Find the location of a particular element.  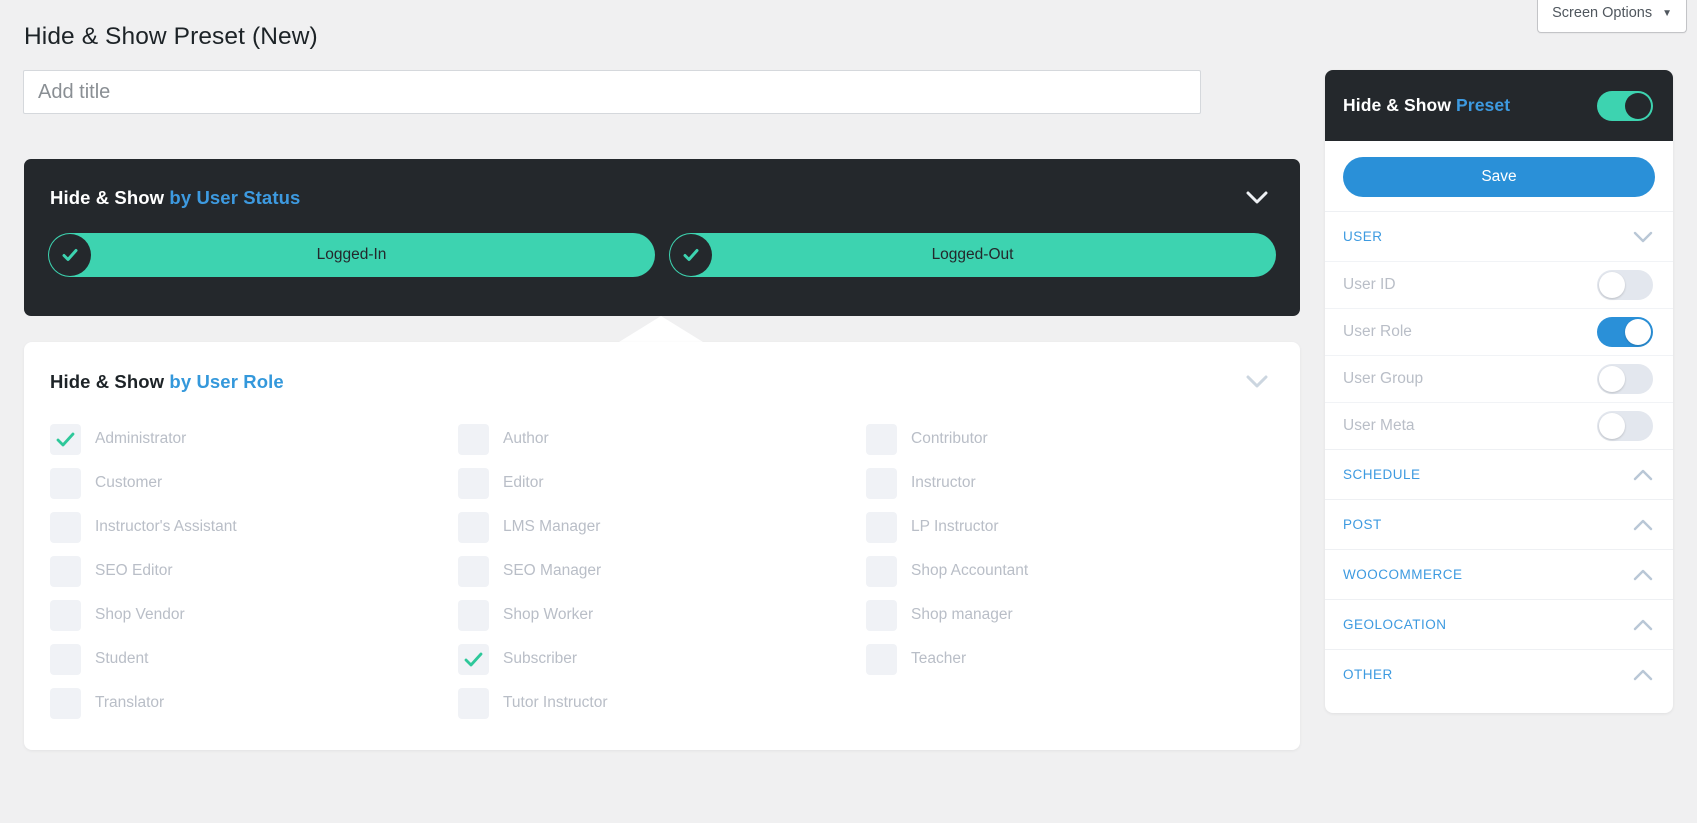

role-option-customer: Customer is located at coordinates (254, 483).